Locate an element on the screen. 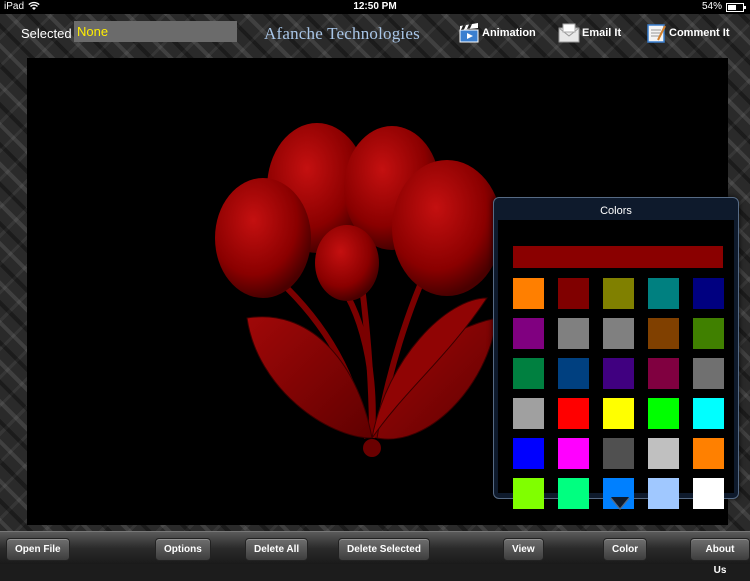  comment-it-button-label: Comment It is located at coordinates (699, 33).